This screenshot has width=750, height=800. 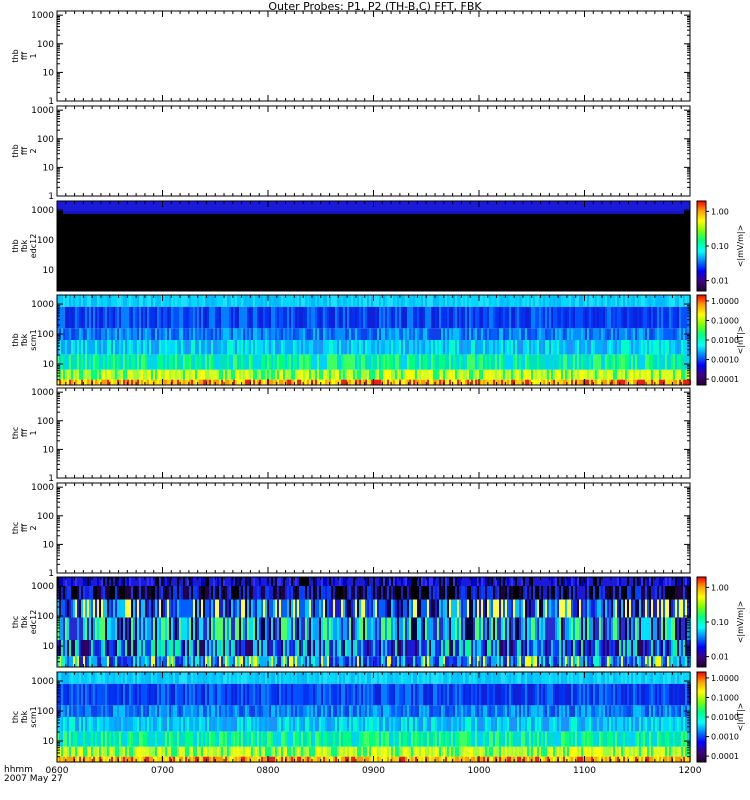 I want to click on colorbar: 0.00010.00100.01000.10001.0000<|nT|>, so click(x=720, y=340).